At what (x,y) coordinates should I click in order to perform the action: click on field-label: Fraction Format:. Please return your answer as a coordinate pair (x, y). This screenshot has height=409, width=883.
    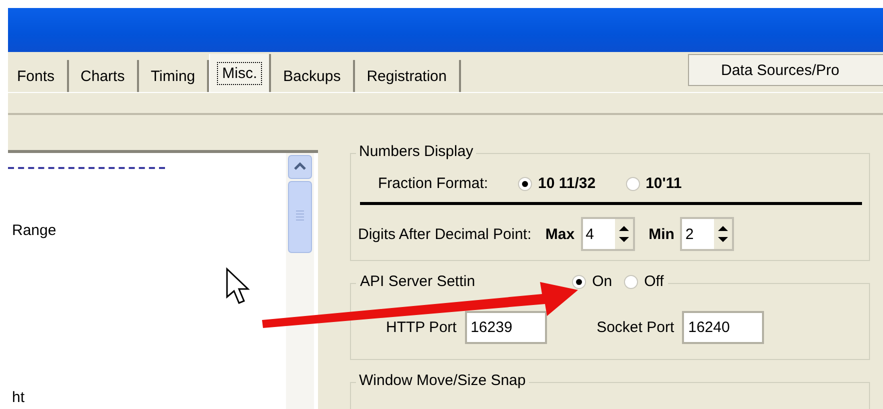
    Looking at the image, I should click on (433, 183).